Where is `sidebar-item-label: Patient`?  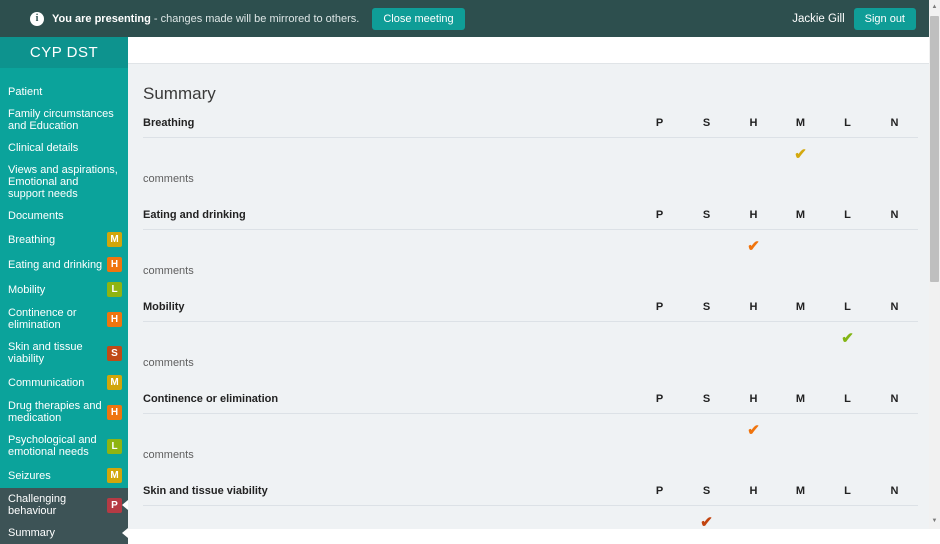 sidebar-item-label: Patient is located at coordinates (25, 92).